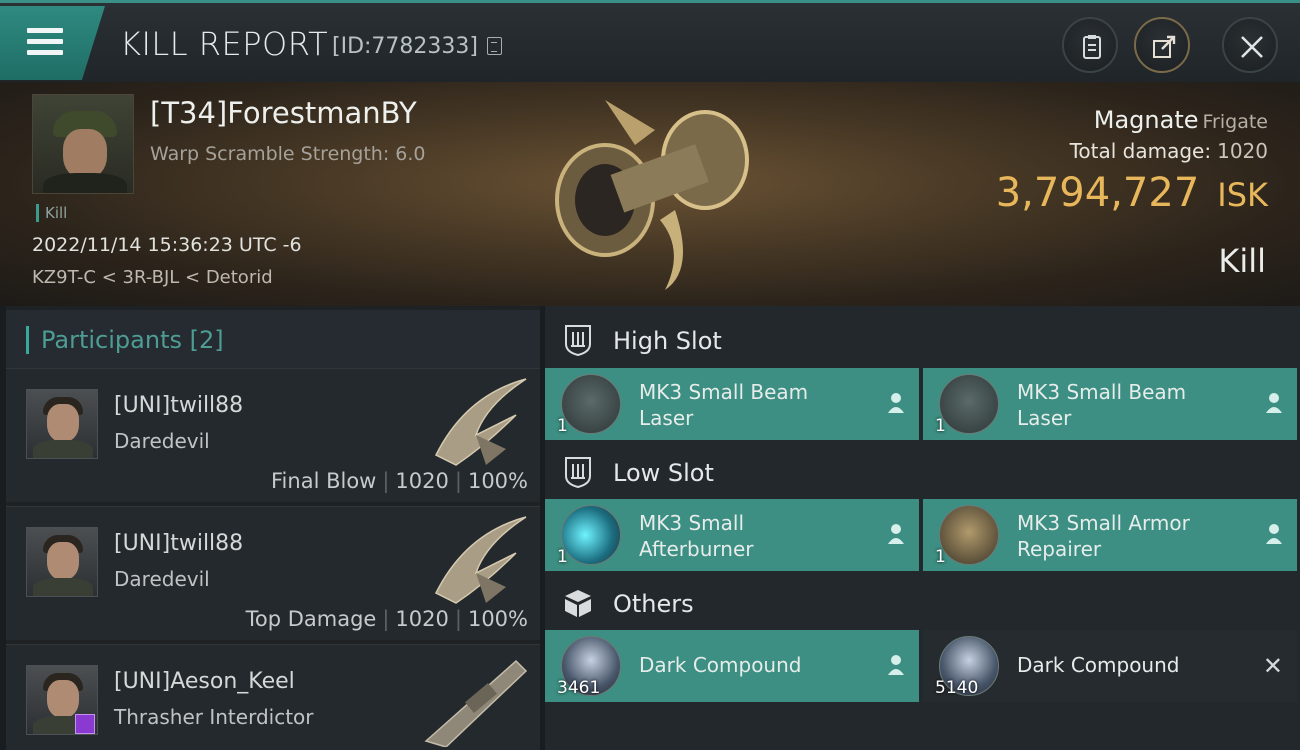 The image size is (1300, 750). Describe the element at coordinates (667, 341) in the screenshot. I see `high-slot-label: High Slot` at that location.